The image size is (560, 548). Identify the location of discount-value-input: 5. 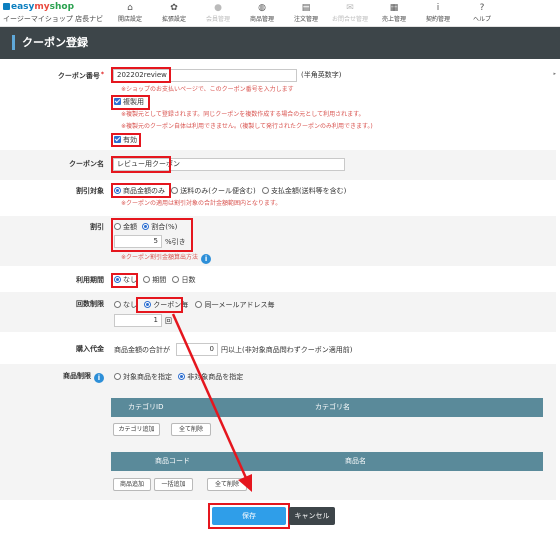
(138, 241).